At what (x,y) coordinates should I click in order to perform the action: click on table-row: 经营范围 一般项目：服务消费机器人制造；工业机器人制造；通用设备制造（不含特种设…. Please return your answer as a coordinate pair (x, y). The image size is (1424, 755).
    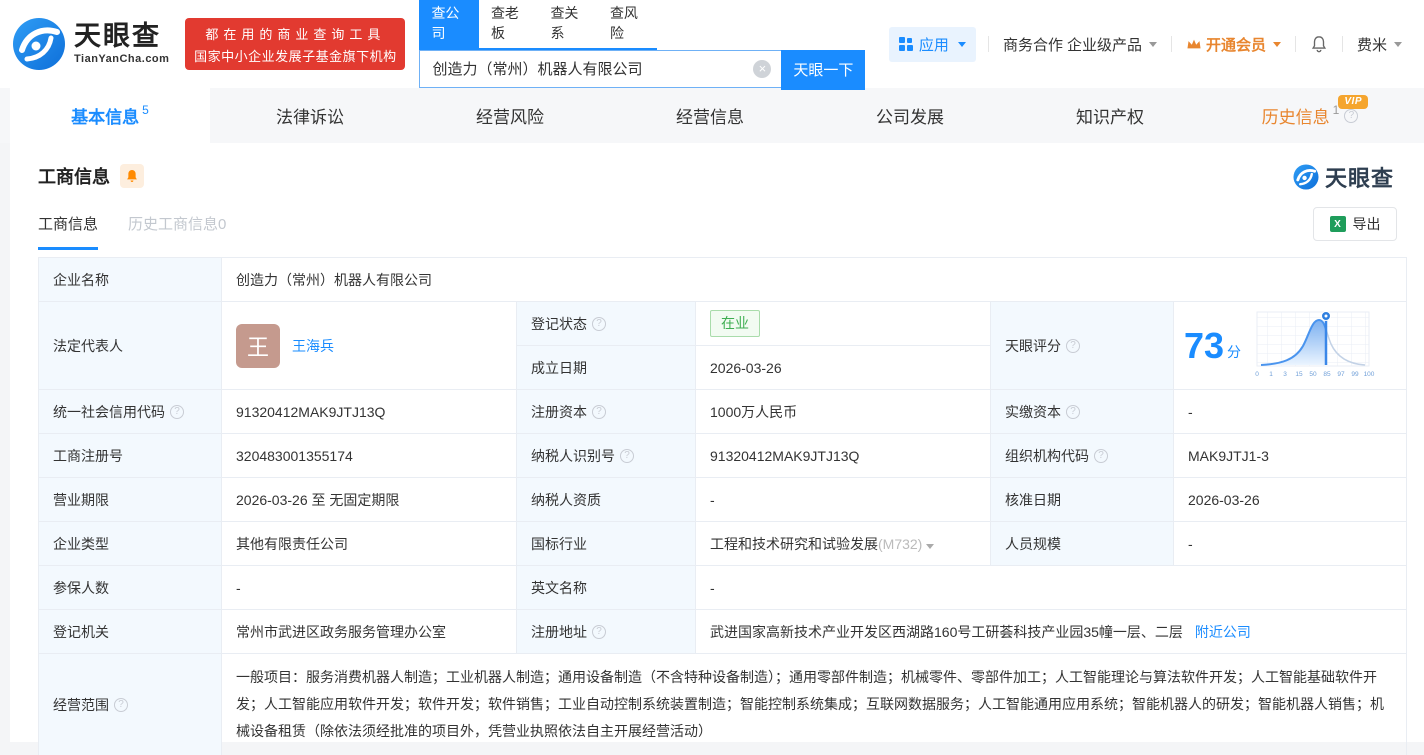
    Looking at the image, I should click on (722, 704).